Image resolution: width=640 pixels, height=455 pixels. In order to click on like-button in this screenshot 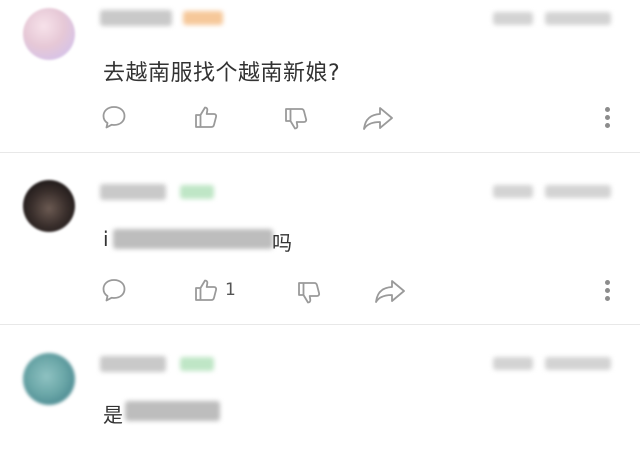, I will do `click(206, 117)`.